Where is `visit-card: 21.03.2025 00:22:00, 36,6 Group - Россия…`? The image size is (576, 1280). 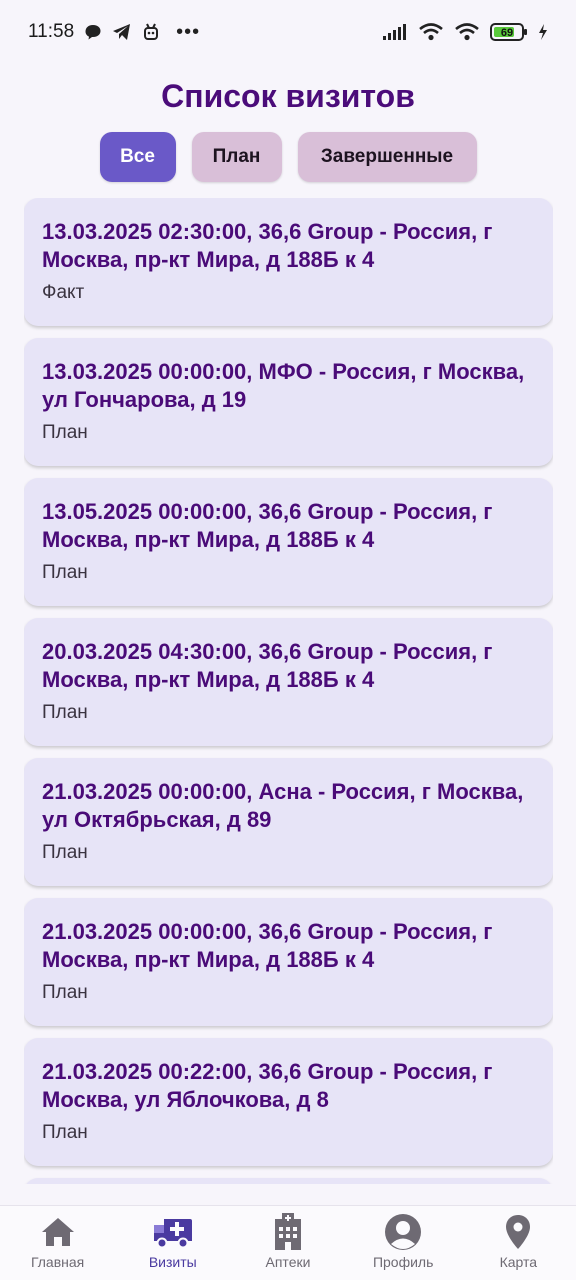
visit-card: 21.03.2025 00:22:00, 36,6 Group - Россия… is located at coordinates (288, 1102).